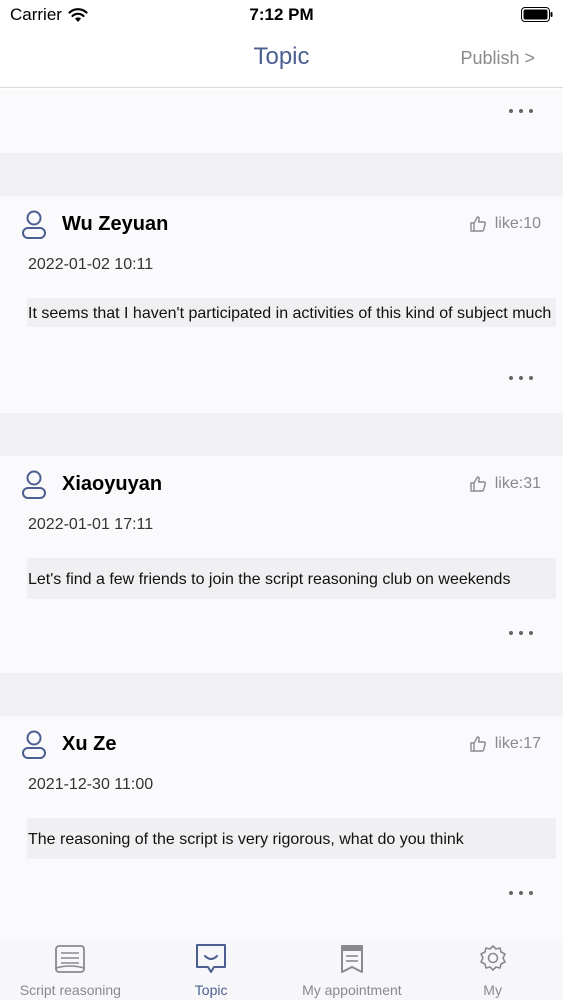 This screenshot has height=1000, width=563. Describe the element at coordinates (112, 484) in the screenshot. I see `post-author: Xiaoyuyan` at that location.